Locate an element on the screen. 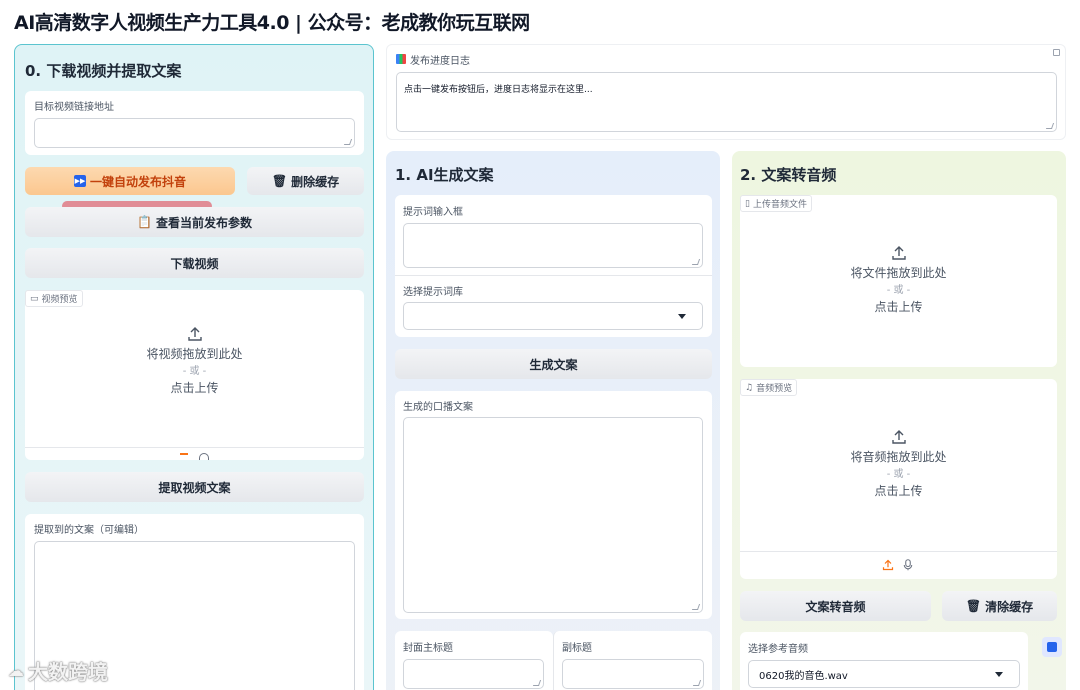 The width and height of the screenshot is (1080, 690). ref-audio-select: 0620我的音色.wav is located at coordinates (884, 674).